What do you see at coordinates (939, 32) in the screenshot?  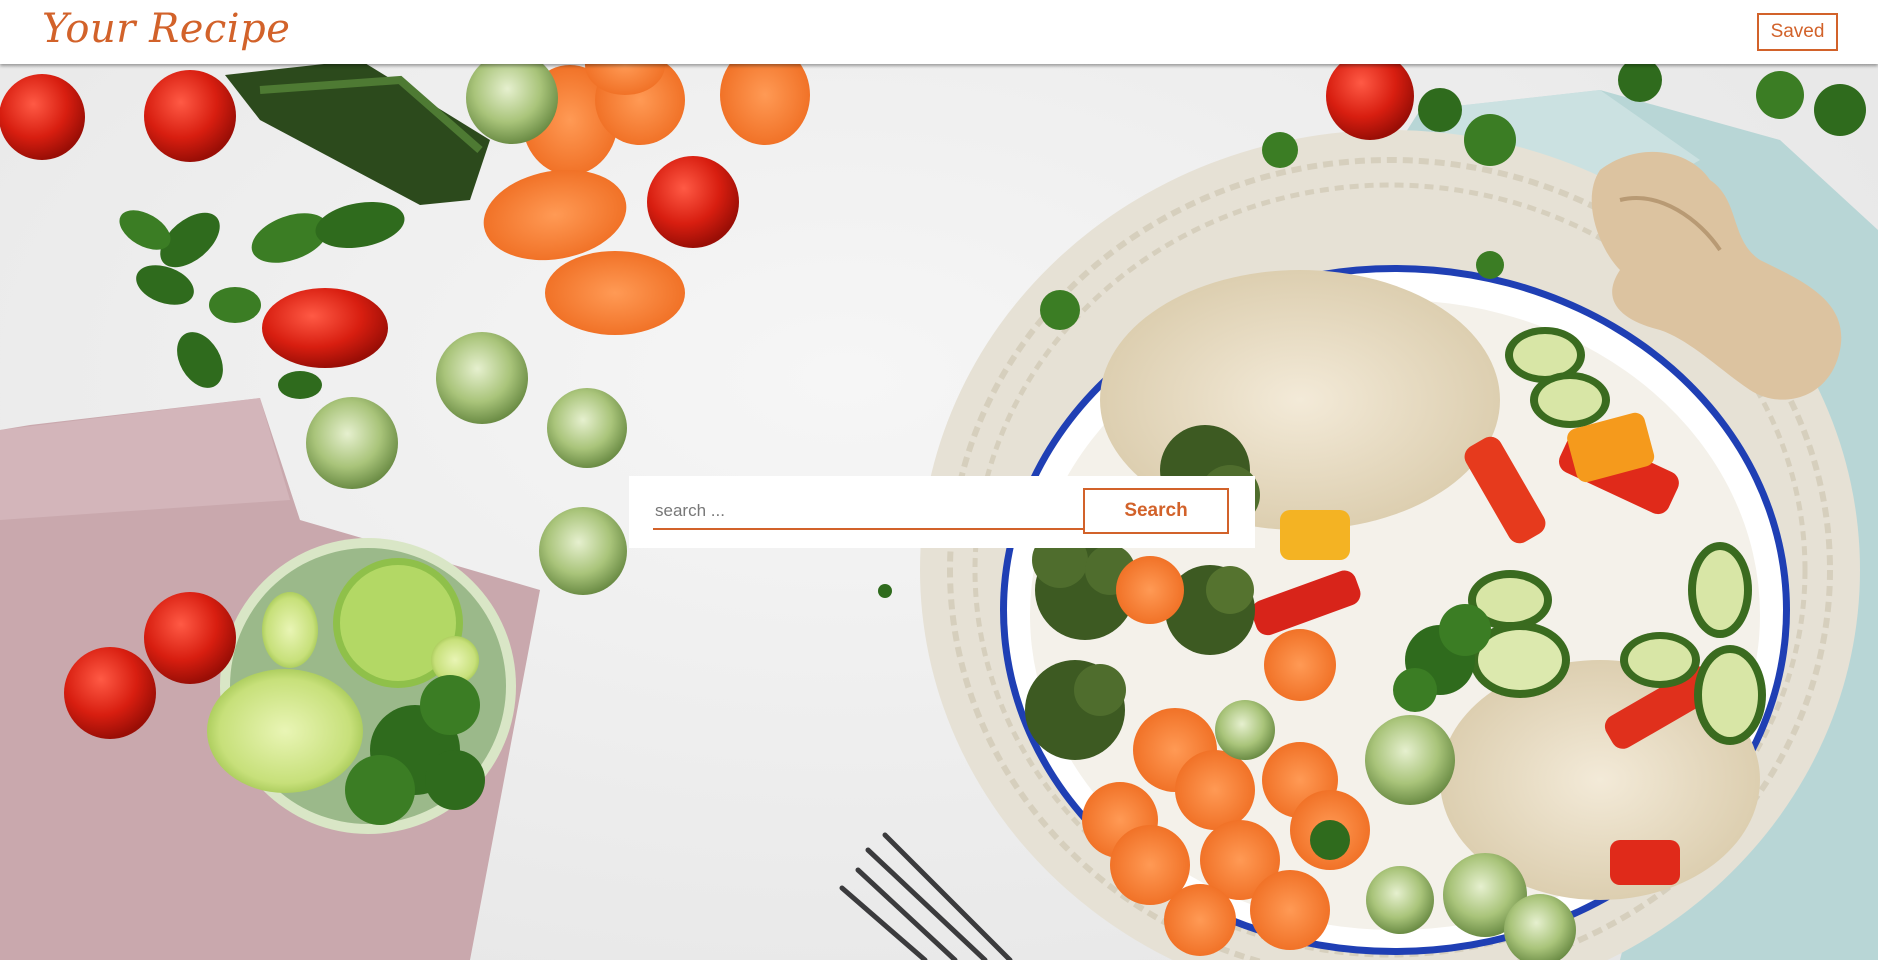 I see `top-navbar: Your Recipe Saved` at bounding box center [939, 32].